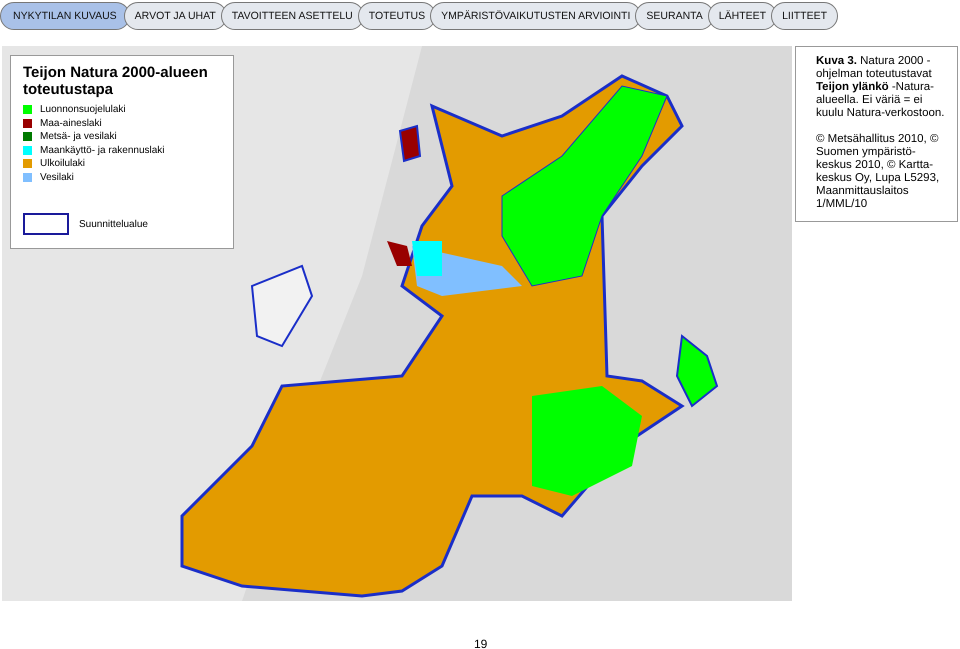 This screenshot has height=649, width=960. What do you see at coordinates (46, 224) in the screenshot?
I see `boundary-swatch` at bounding box center [46, 224].